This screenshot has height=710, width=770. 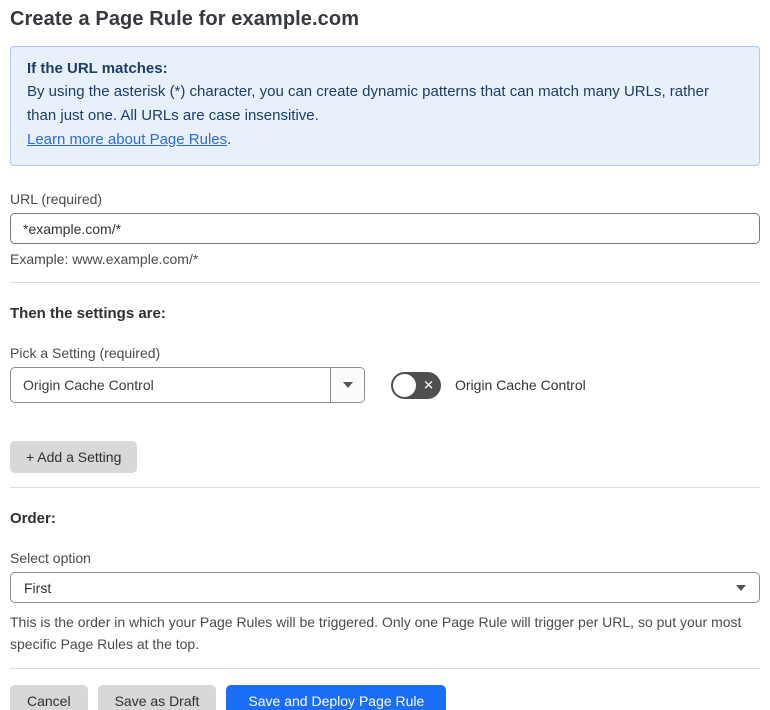 I want to click on info-box-heading: If the URL matches:, so click(x=97, y=68).